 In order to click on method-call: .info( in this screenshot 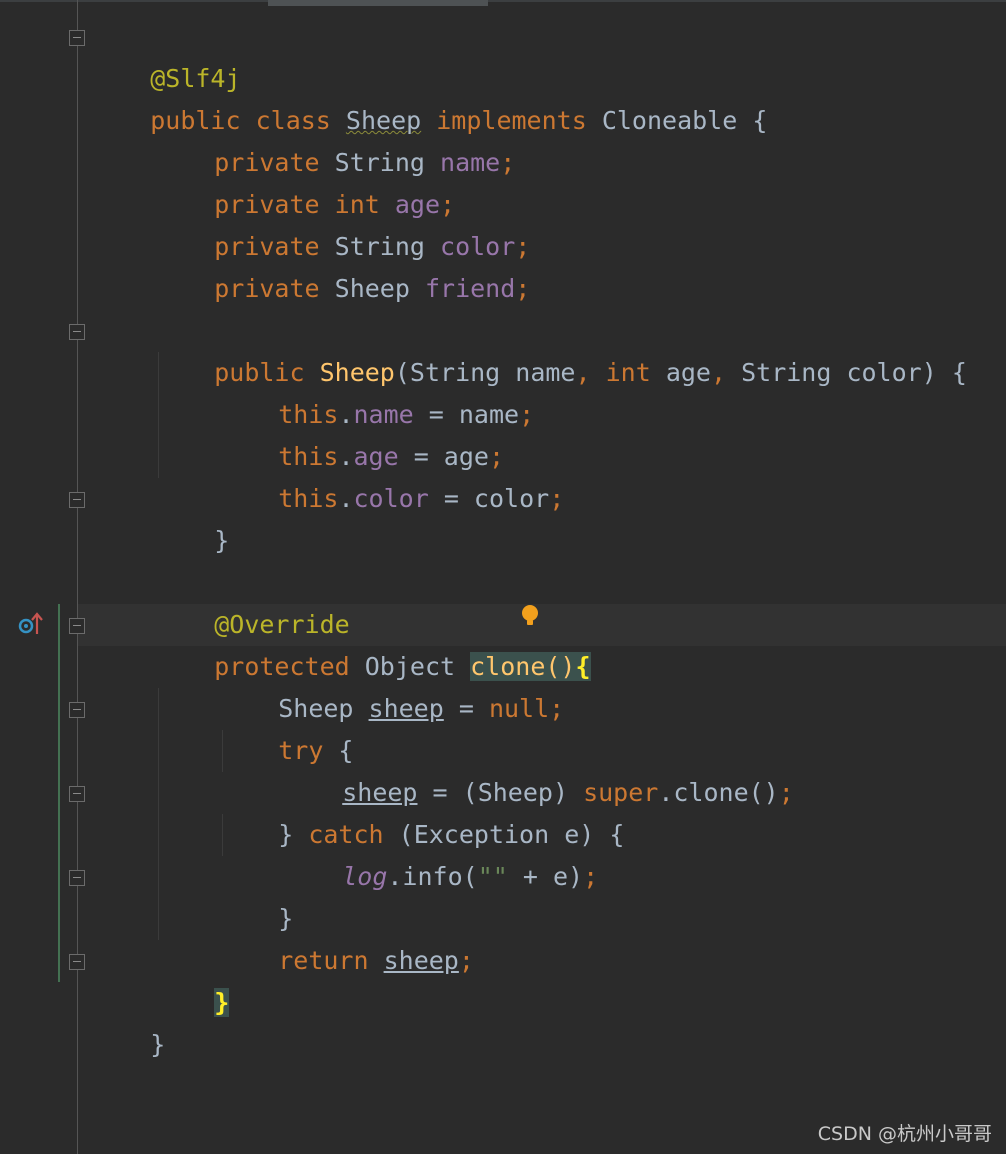, I will do `click(432, 876)`.